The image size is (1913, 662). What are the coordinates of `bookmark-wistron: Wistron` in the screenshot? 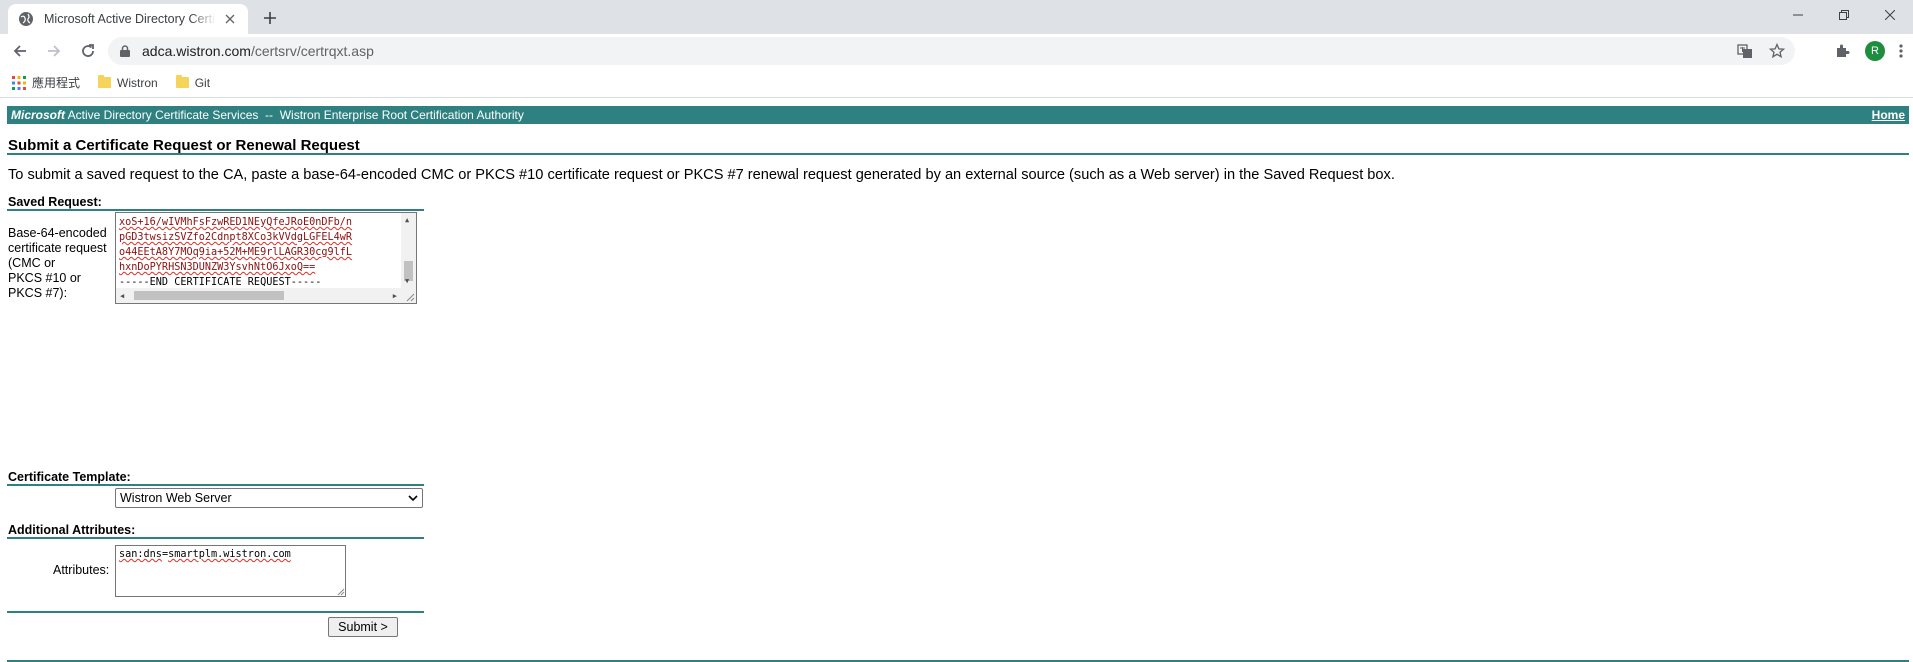 It's located at (128, 82).